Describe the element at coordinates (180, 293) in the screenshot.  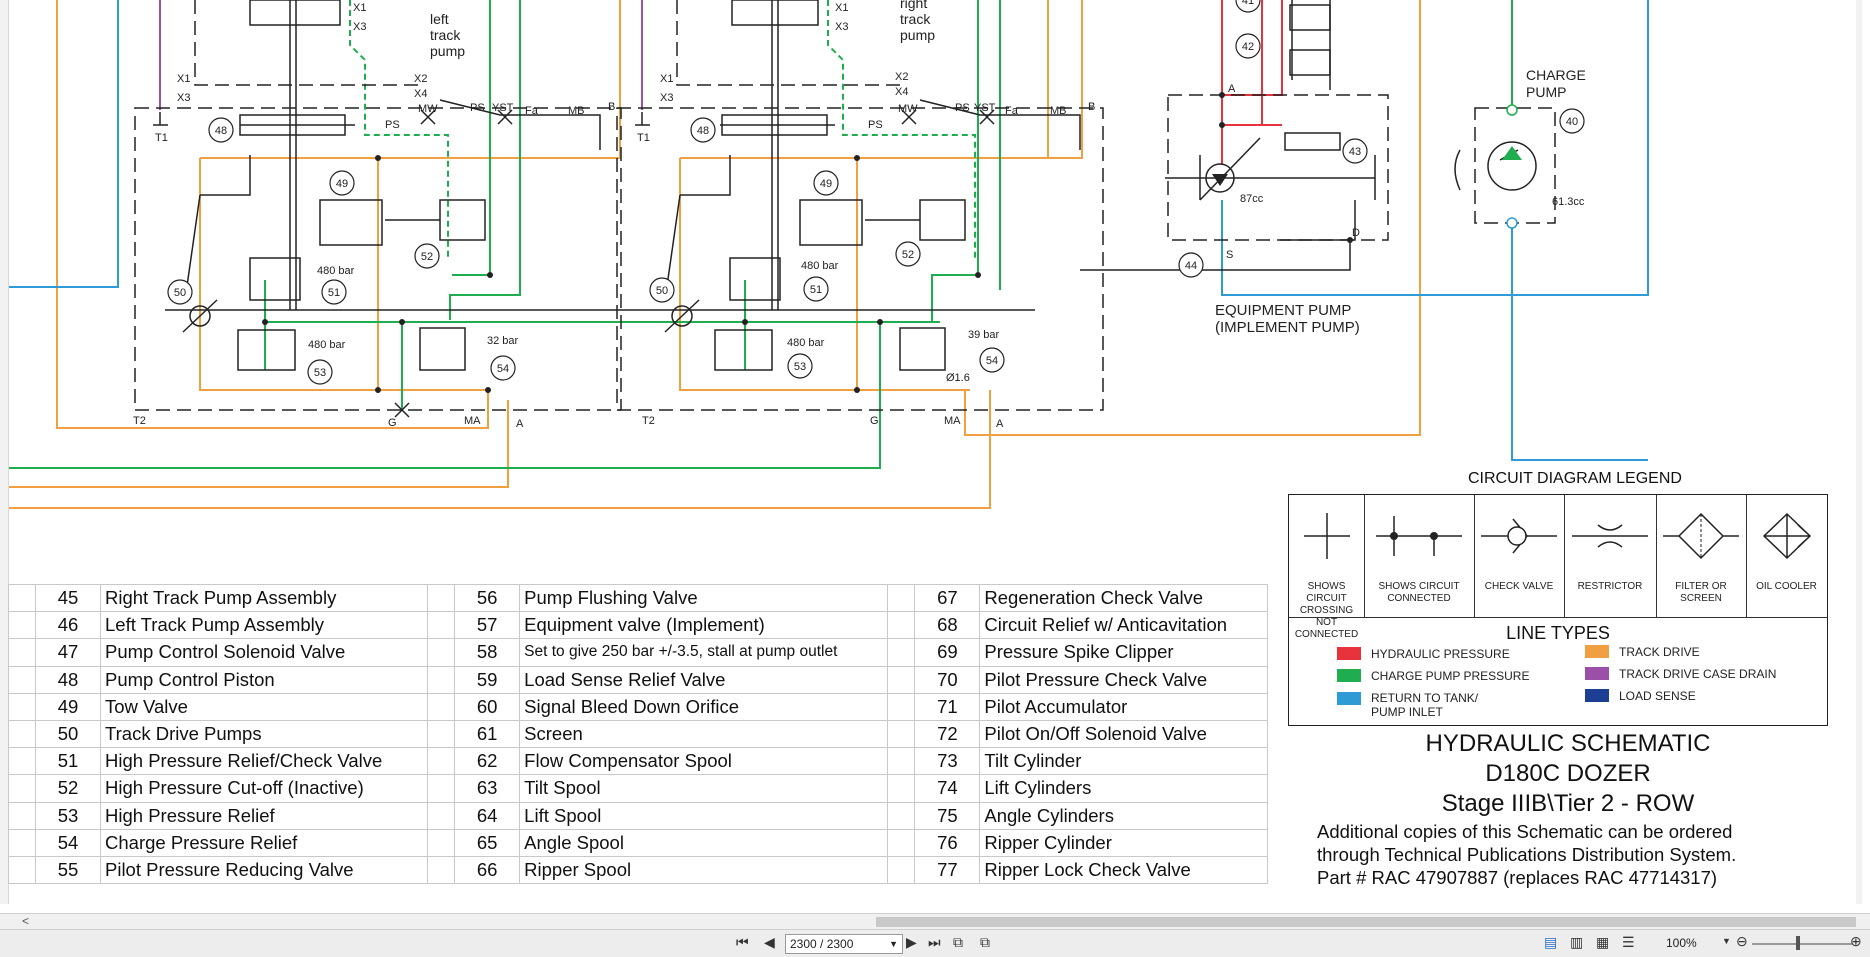
I see `svg-text: 50` at that location.